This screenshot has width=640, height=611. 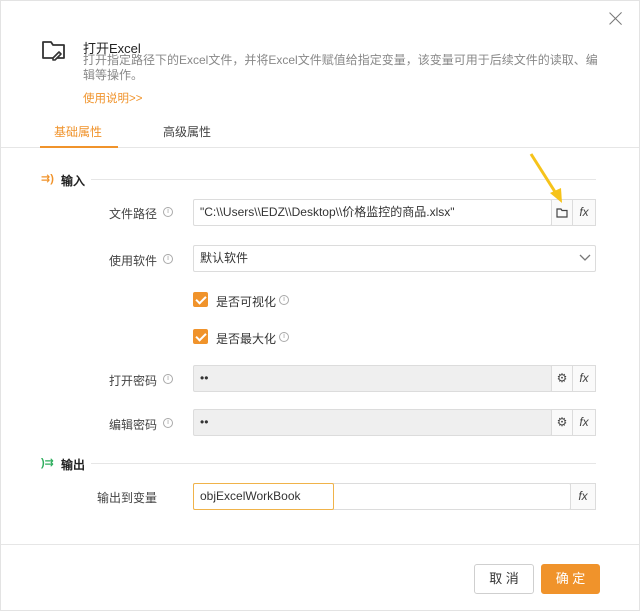 I want to click on tab-basic: 基础属性, so click(x=78, y=131).